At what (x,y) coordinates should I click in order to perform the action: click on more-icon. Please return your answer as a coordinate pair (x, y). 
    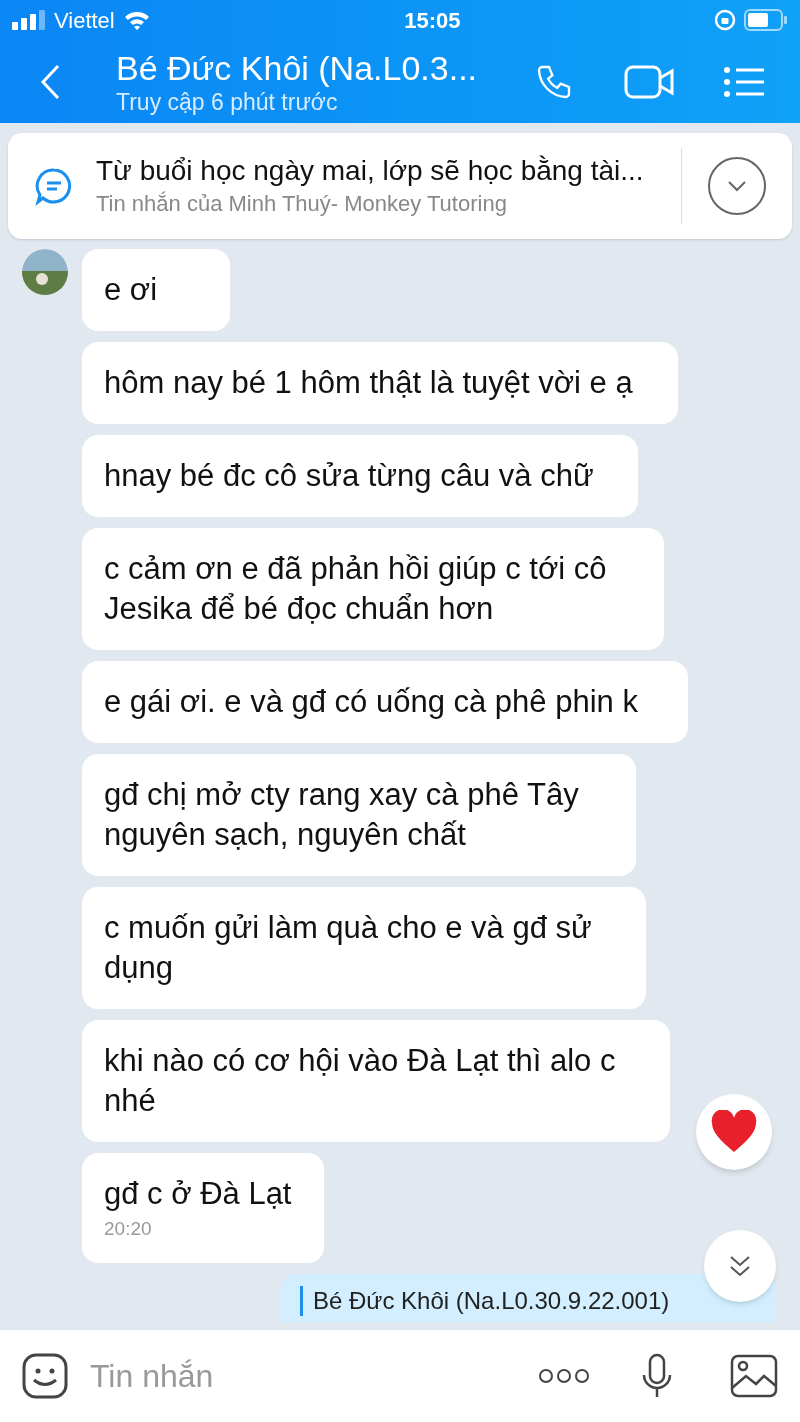
    Looking at the image, I should click on (564, 1376).